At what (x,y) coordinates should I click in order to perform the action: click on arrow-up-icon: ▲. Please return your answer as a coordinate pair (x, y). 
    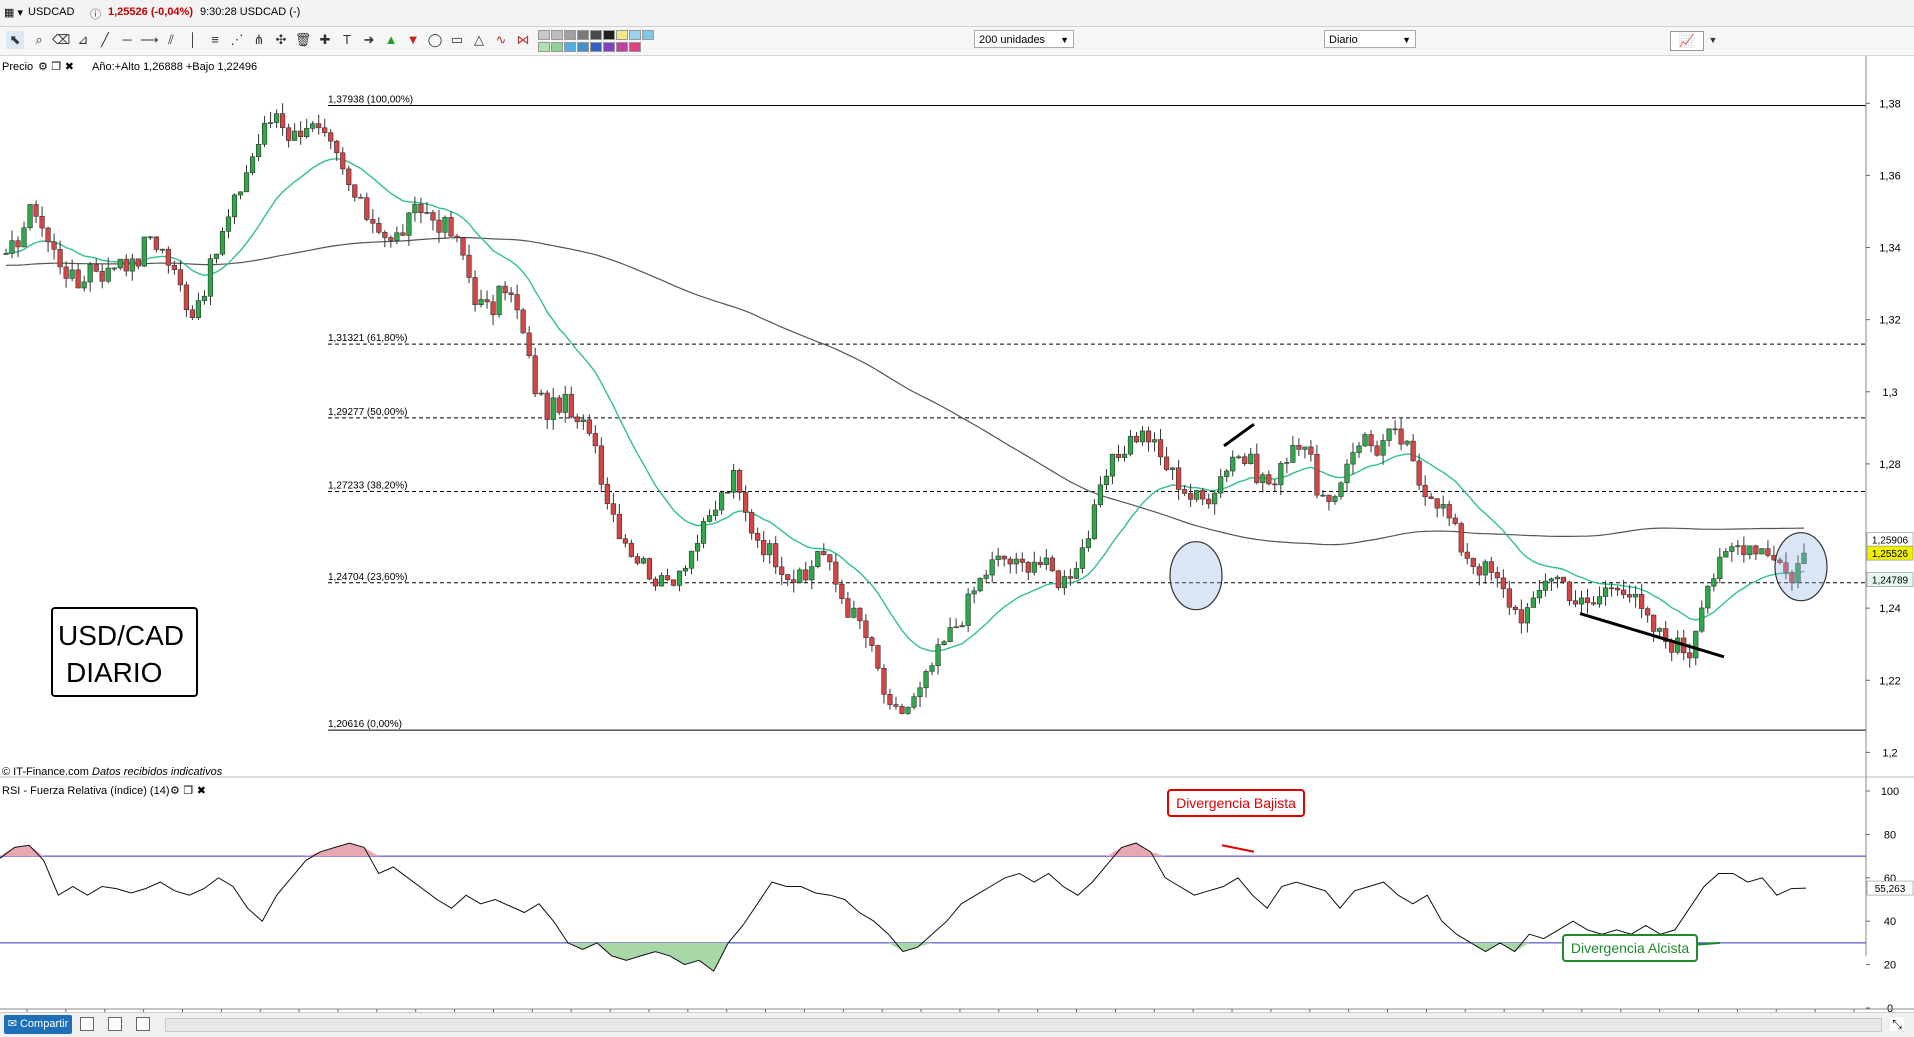
    Looking at the image, I should click on (391, 40).